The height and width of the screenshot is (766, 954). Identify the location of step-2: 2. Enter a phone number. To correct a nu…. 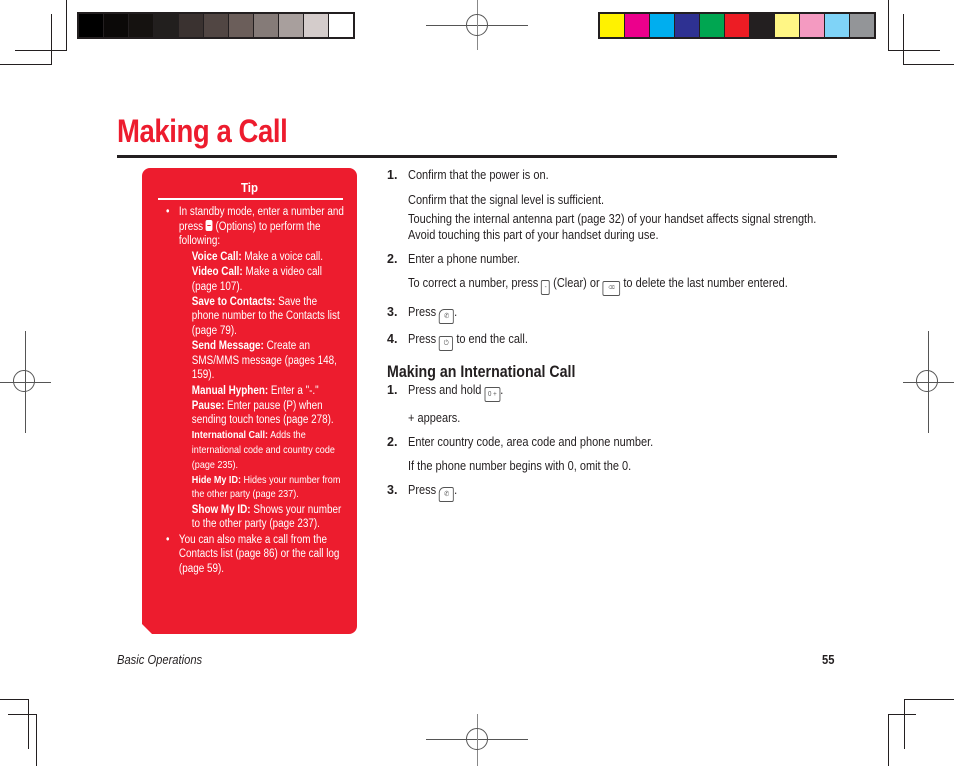
(617, 273).